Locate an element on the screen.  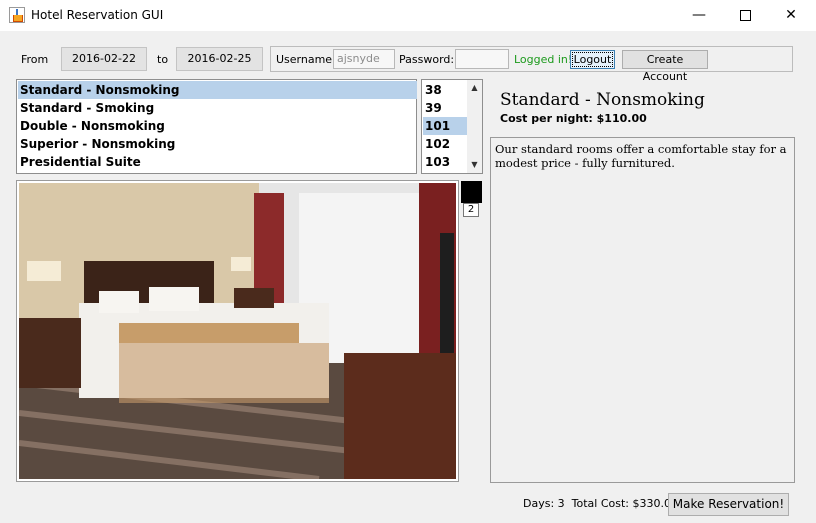
maximize-button is located at coordinates (745, 15).